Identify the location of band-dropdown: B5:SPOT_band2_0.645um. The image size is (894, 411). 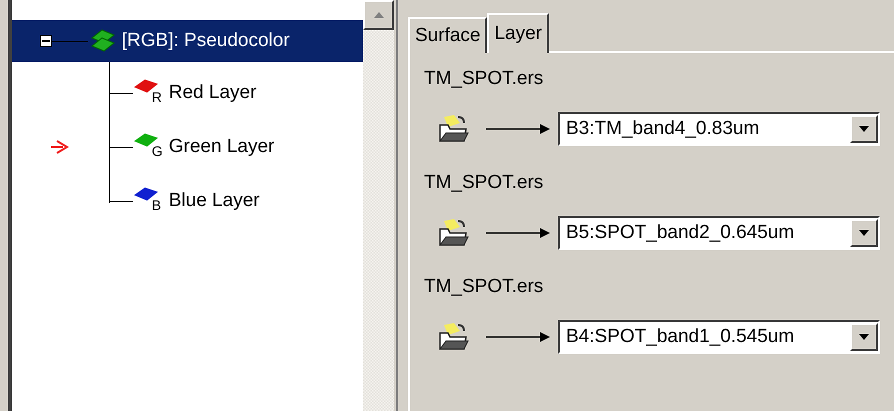
(719, 233).